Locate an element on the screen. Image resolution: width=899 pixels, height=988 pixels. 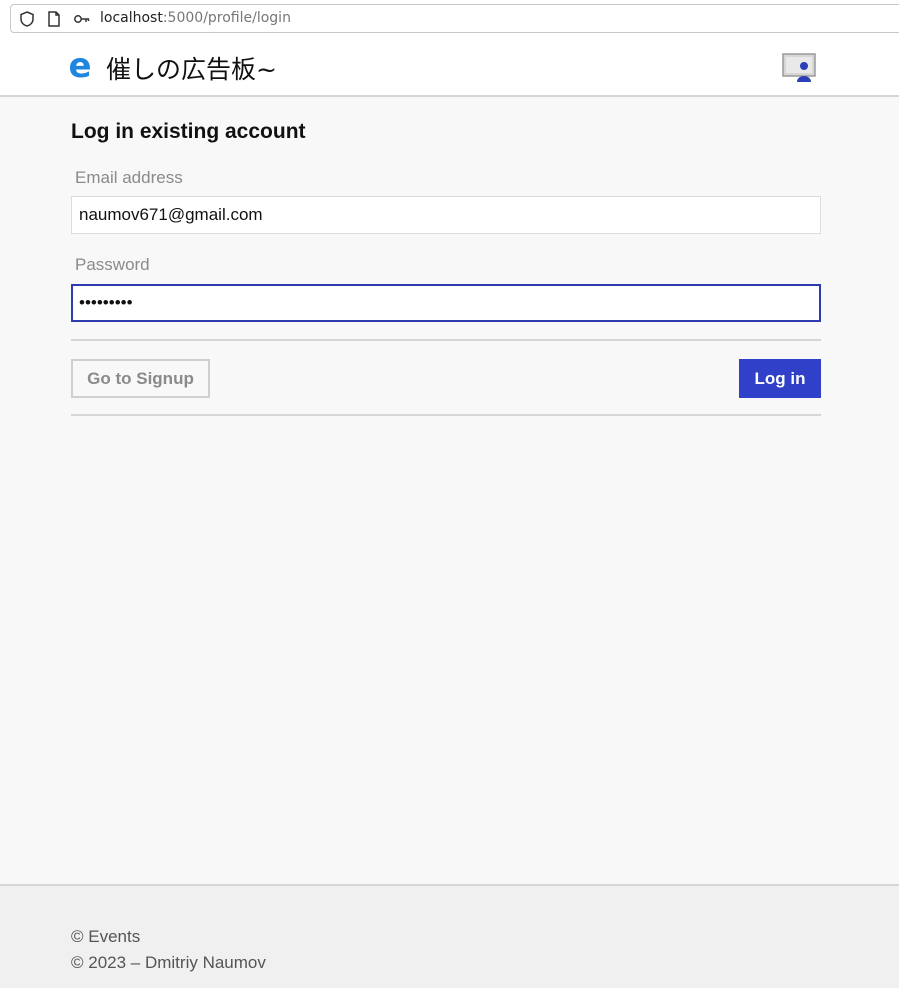
log-in-button: Log in is located at coordinates (780, 378).